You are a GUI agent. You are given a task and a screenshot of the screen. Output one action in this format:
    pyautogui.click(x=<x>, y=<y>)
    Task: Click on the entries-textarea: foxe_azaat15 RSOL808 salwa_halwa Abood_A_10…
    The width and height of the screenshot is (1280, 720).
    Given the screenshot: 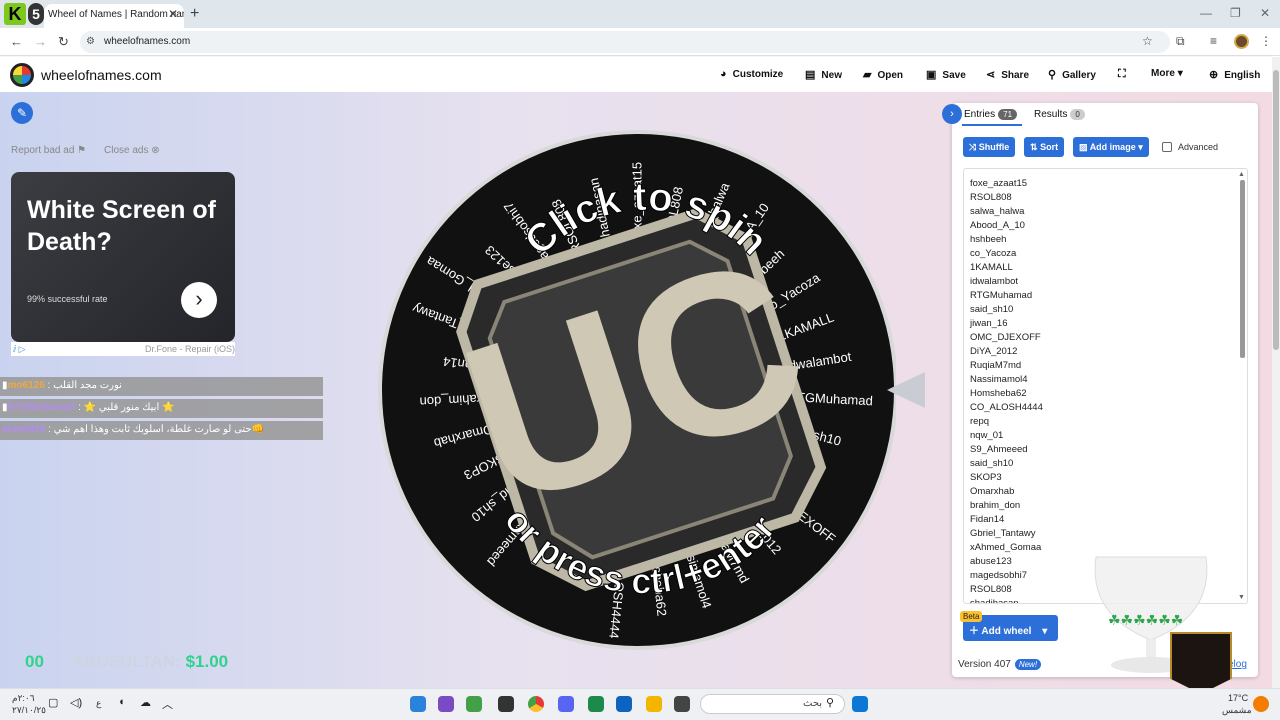 What is the action you would take?
    pyautogui.click(x=1105, y=386)
    